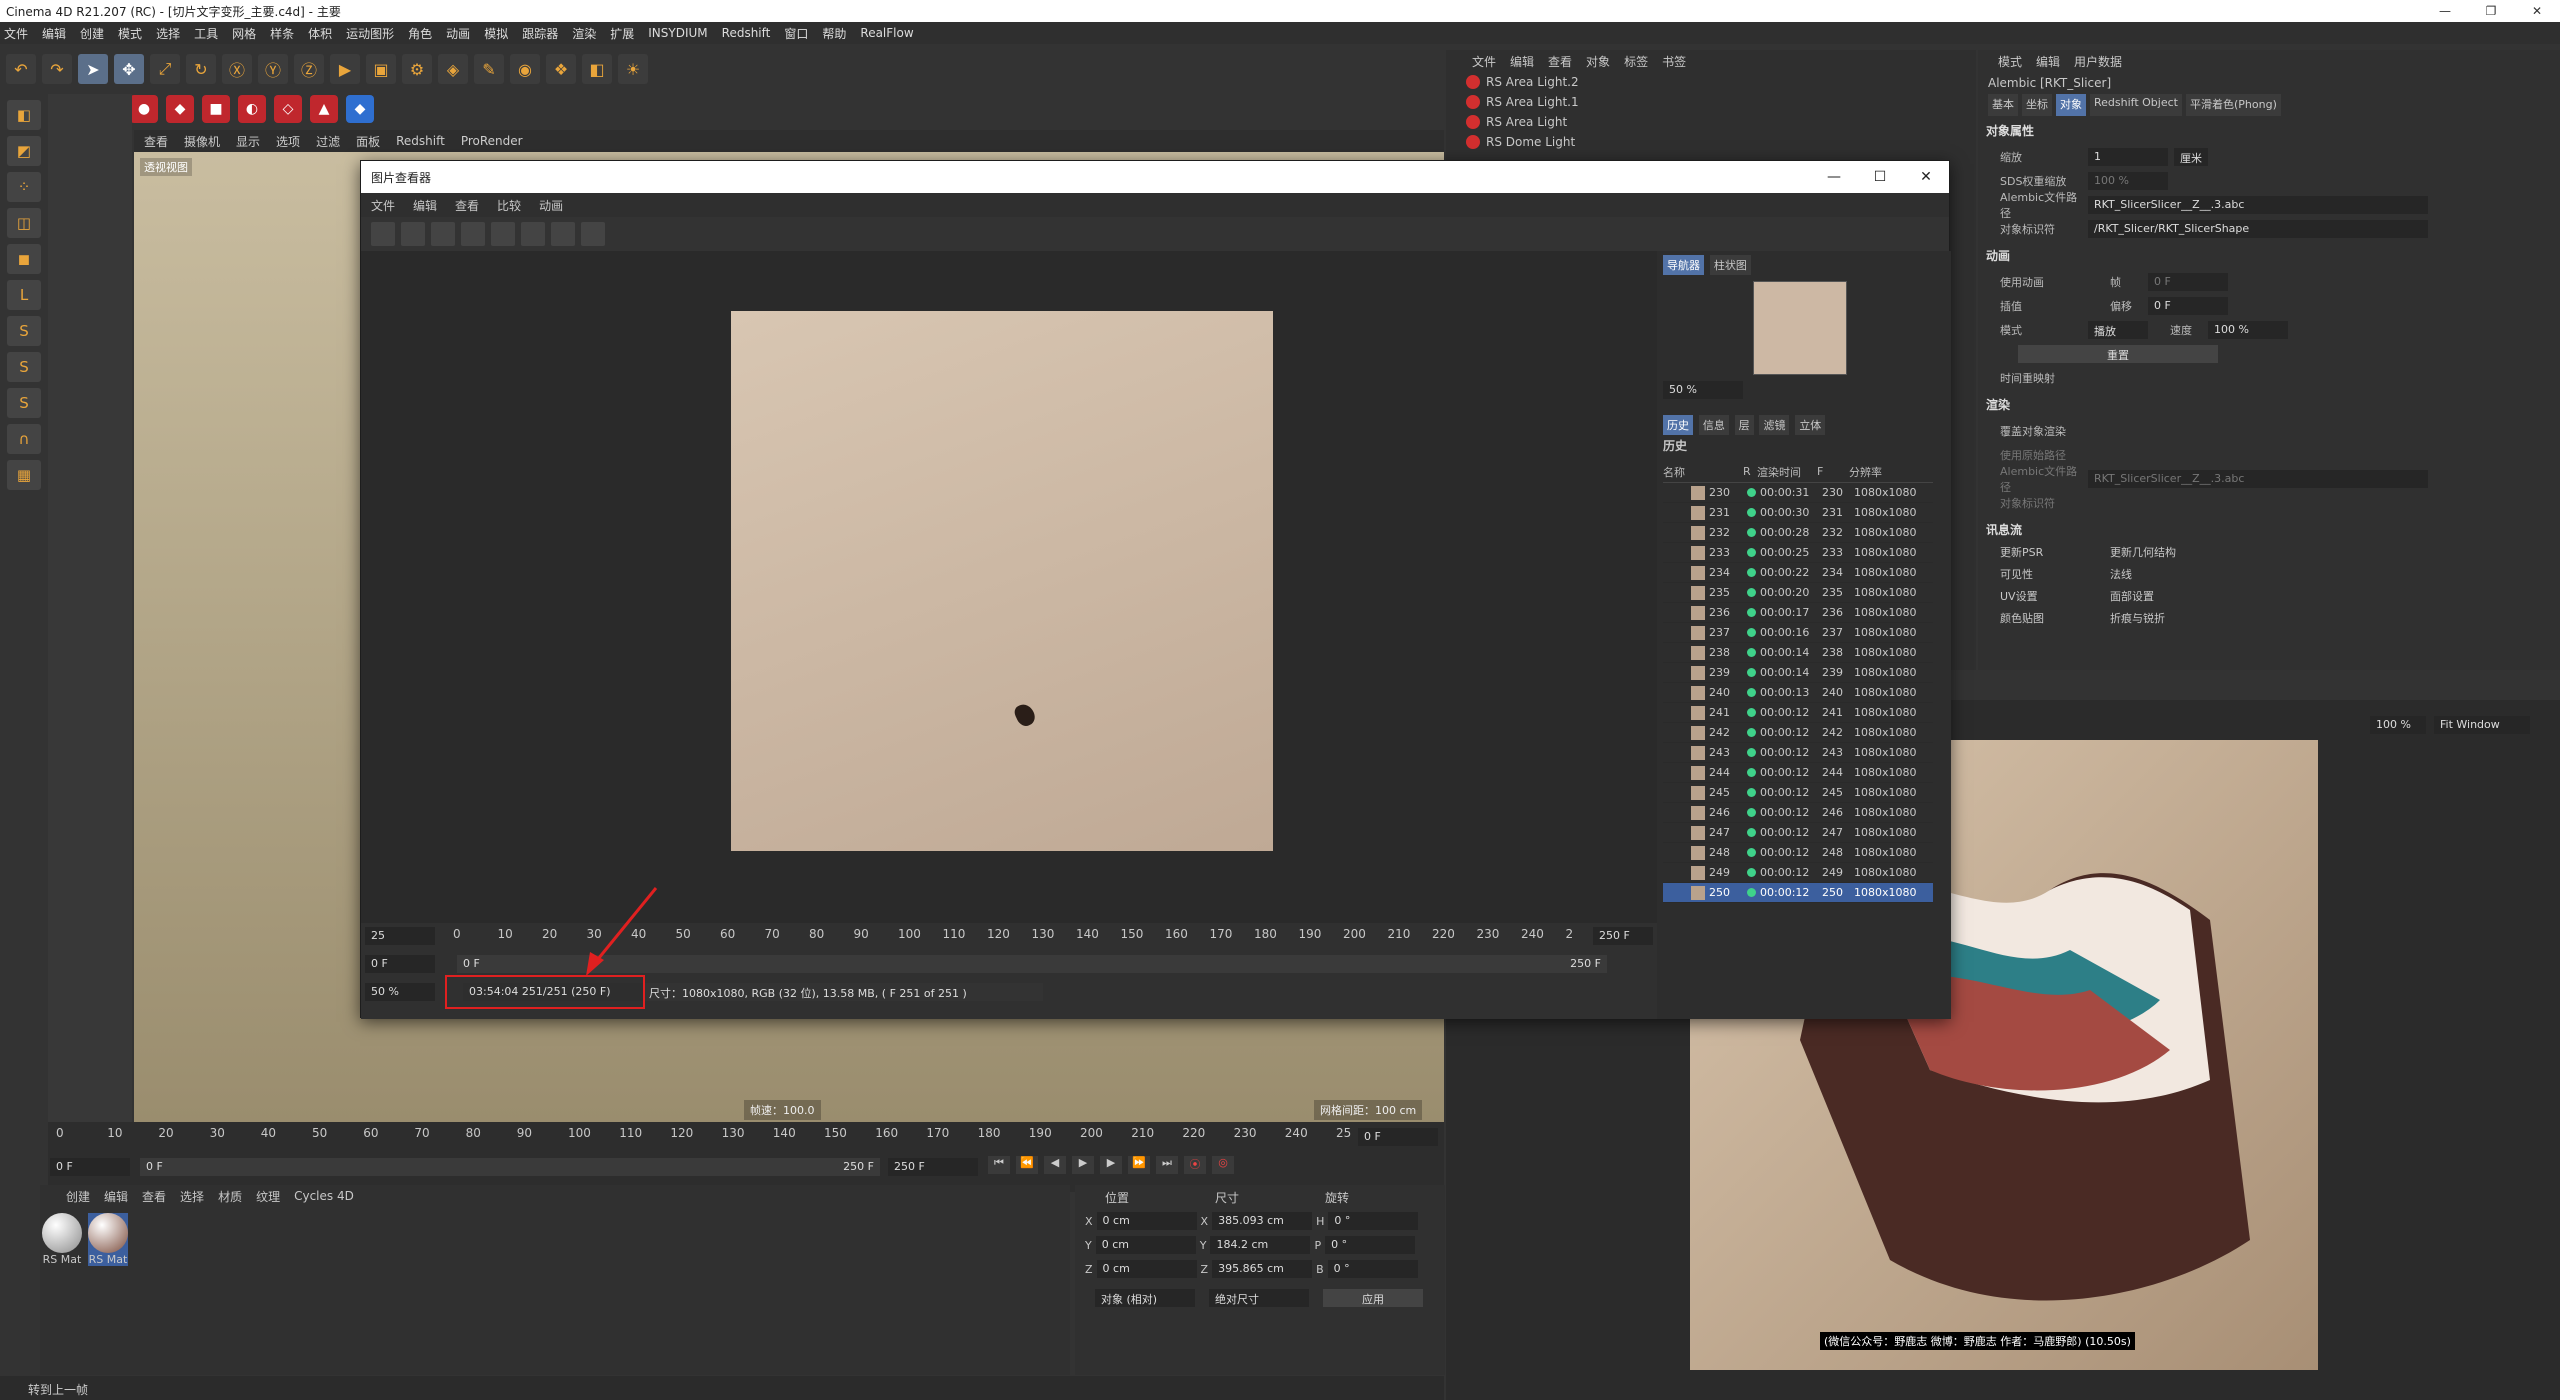 This screenshot has width=2560, height=1400. Describe the element at coordinates (309, 69) in the screenshot. I see `axis-z-icon: Ⓩ` at that location.